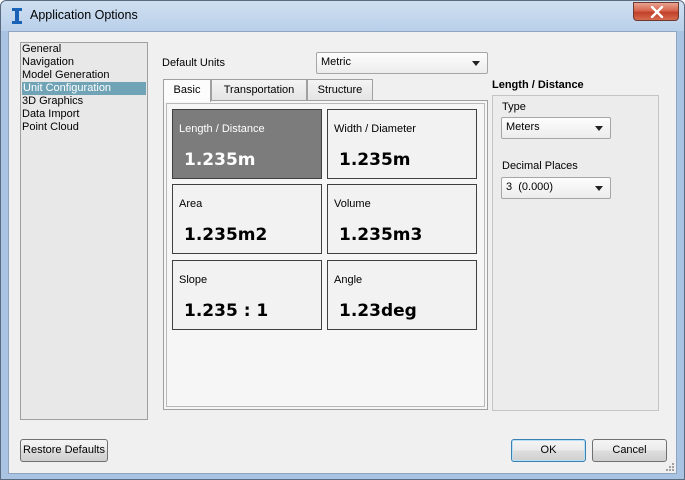 The height and width of the screenshot is (480, 685). I want to click on default-units-label: Default Units, so click(193, 63).